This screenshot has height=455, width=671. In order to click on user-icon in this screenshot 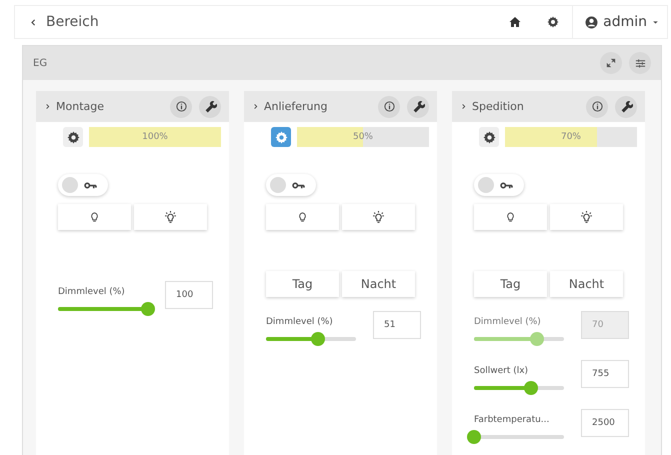, I will do `click(591, 22)`.